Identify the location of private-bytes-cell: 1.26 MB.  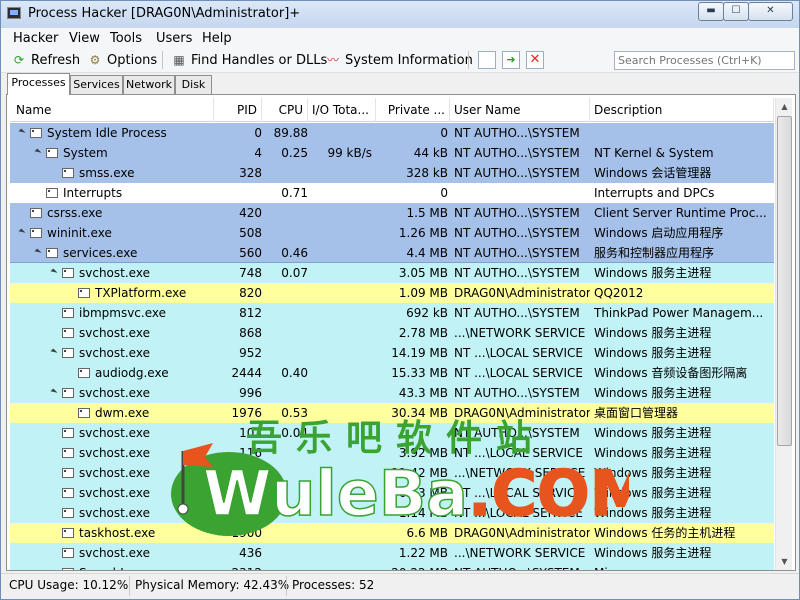
(423, 233).